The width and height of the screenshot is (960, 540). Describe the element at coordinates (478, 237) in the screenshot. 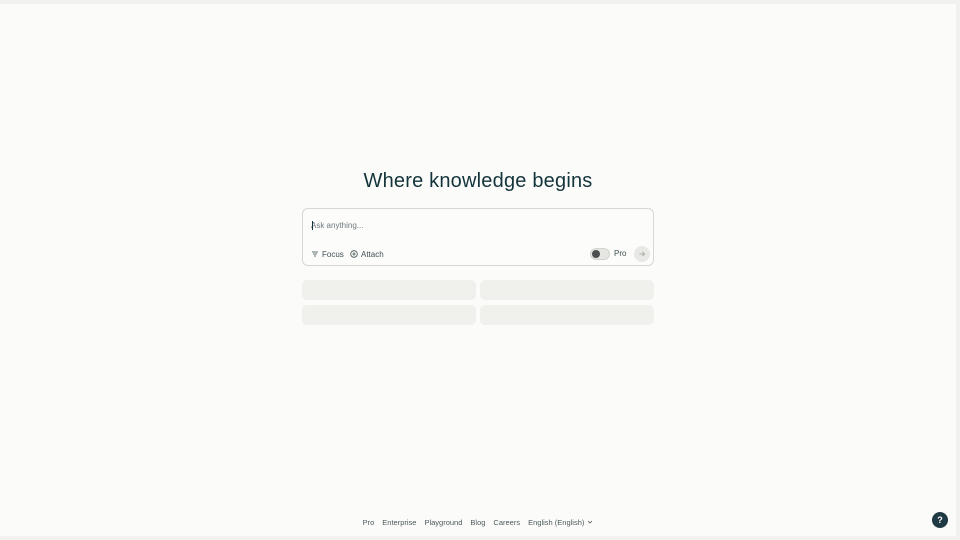

I see `ask-box: Focus Attach Pro` at that location.